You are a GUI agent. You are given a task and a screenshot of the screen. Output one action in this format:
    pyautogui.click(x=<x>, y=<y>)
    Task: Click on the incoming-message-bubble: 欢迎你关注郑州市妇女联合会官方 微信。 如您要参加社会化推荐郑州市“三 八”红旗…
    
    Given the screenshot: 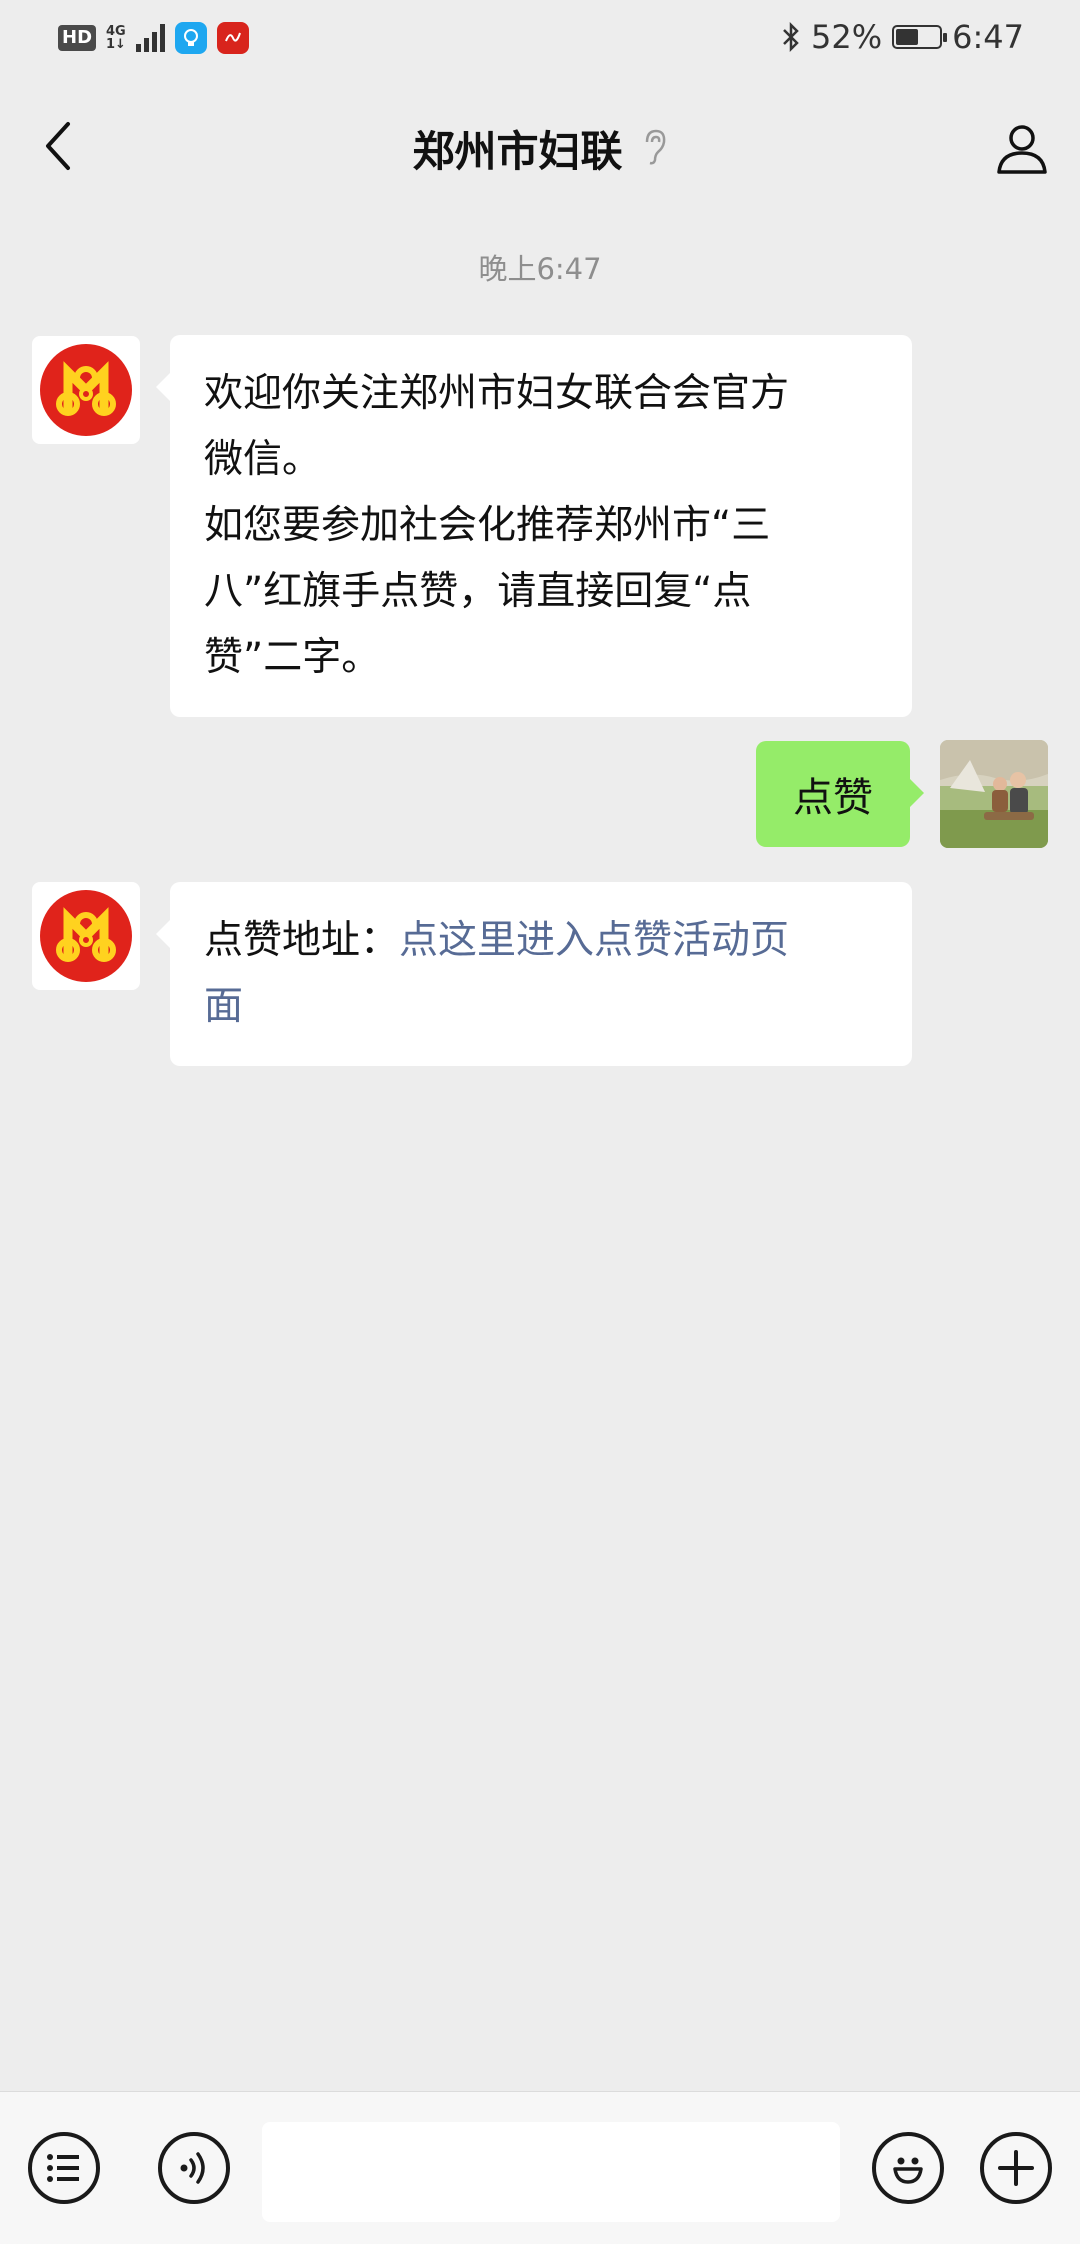 What is the action you would take?
    pyautogui.click(x=534, y=526)
    